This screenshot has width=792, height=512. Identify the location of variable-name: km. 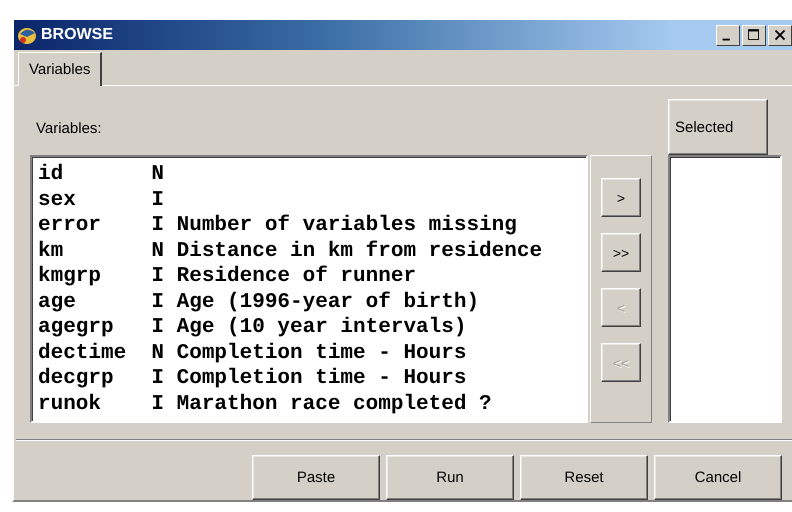
(95, 251).